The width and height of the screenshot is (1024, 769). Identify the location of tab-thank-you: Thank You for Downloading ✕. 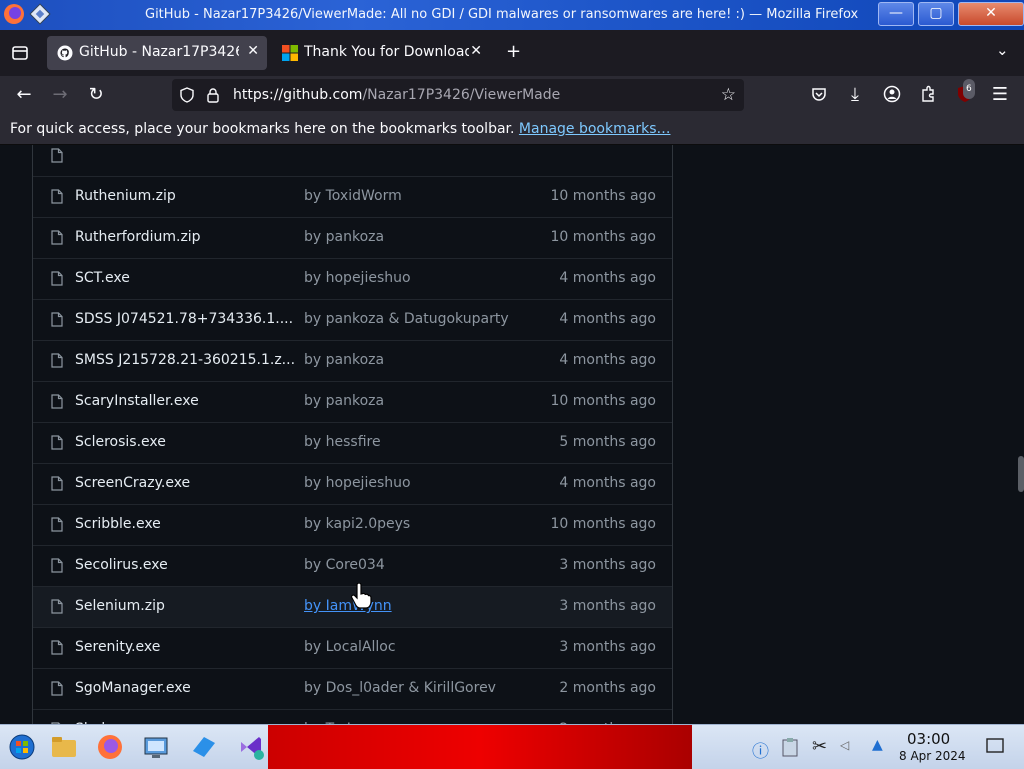
(381, 53).